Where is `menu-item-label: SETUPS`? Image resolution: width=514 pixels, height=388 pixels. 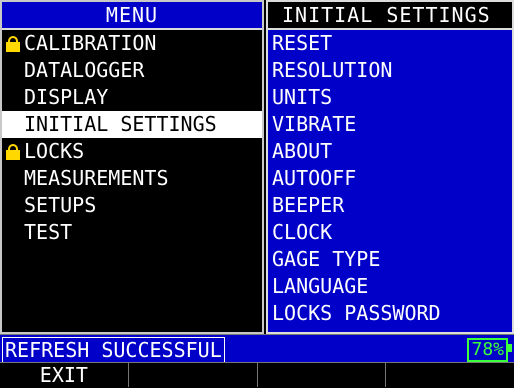 menu-item-label: SETUPS is located at coordinates (60, 205).